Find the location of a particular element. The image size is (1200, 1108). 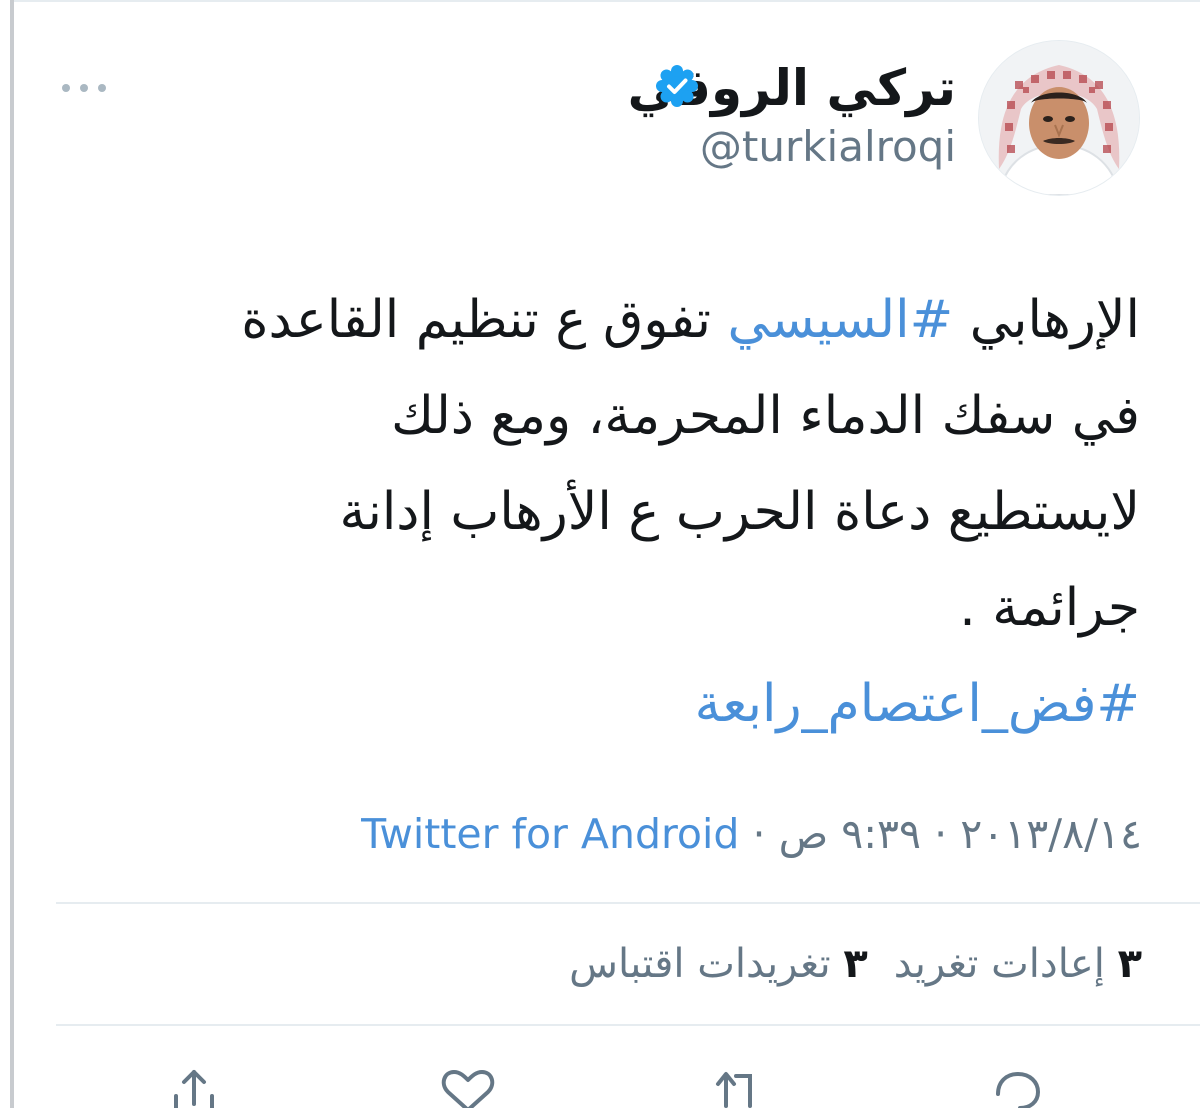

tweet-text-line: جرائمة . is located at coordinates (1049, 608).